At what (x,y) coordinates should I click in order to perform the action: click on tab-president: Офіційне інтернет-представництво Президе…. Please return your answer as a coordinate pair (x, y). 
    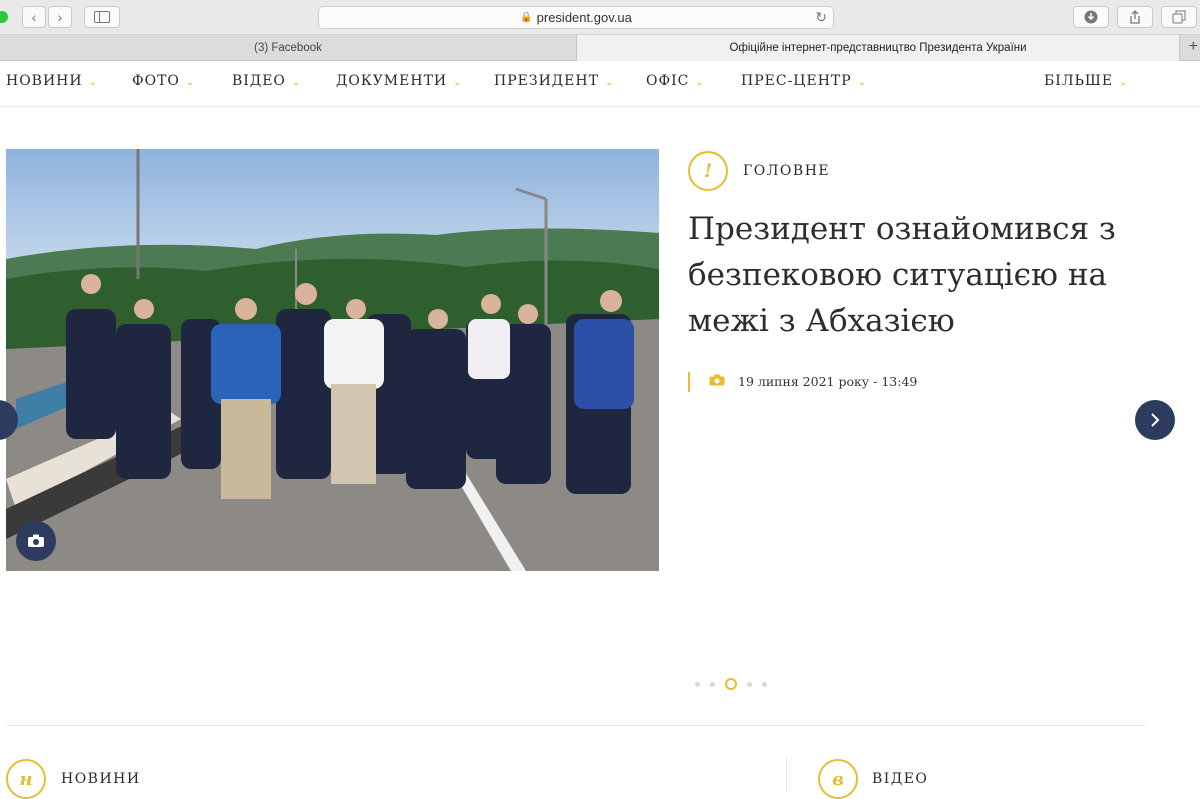
    Looking at the image, I should click on (878, 48).